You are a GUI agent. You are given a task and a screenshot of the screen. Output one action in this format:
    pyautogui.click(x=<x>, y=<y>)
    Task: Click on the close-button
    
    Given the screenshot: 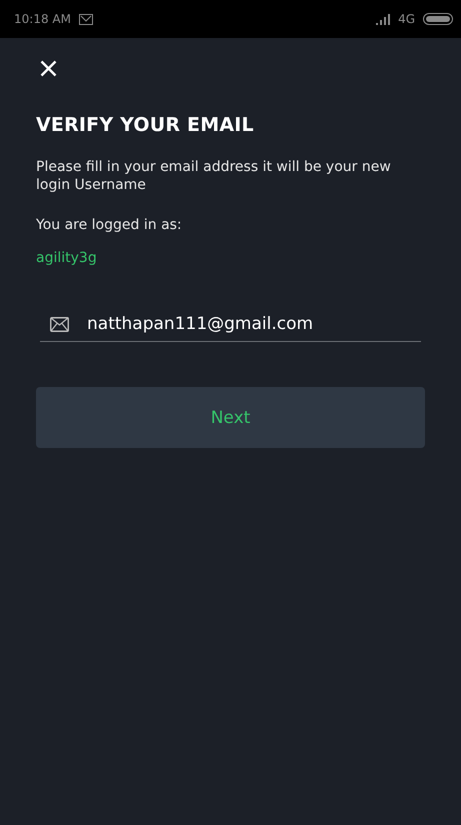 What is the action you would take?
    pyautogui.click(x=48, y=68)
    